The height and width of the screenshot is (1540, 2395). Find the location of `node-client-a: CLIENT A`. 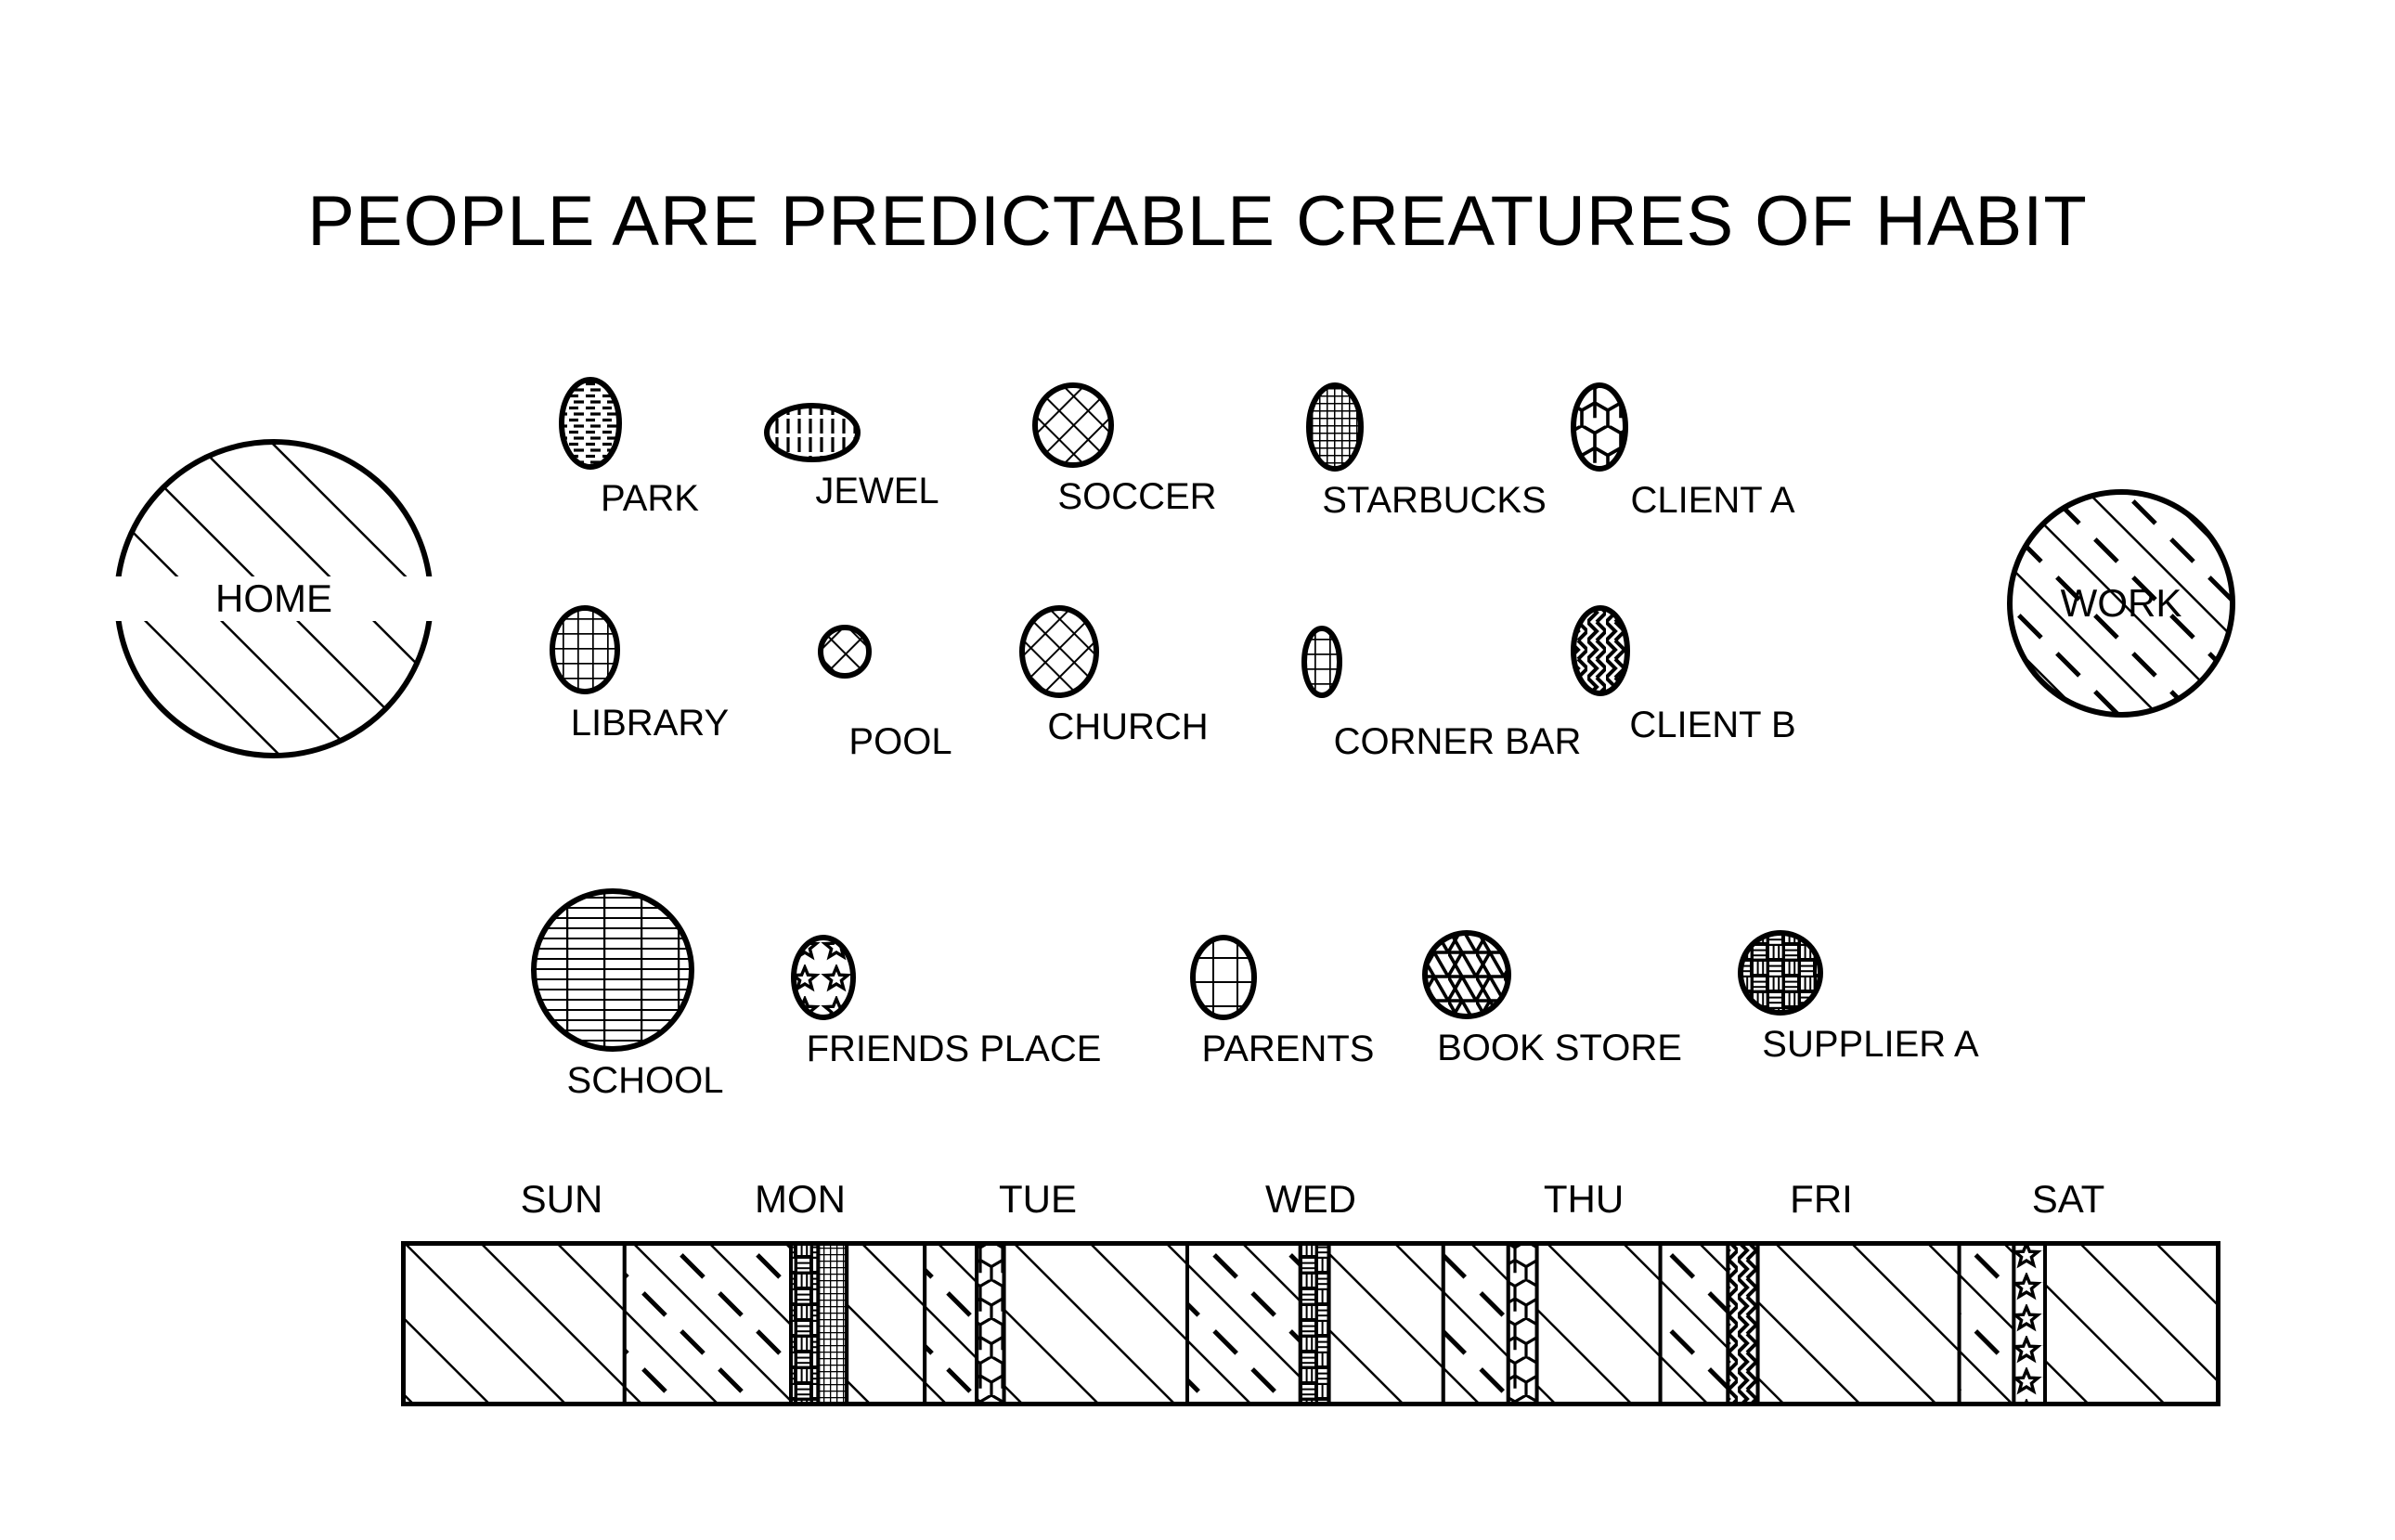

node-client-a: CLIENT A is located at coordinates (1713, 452).